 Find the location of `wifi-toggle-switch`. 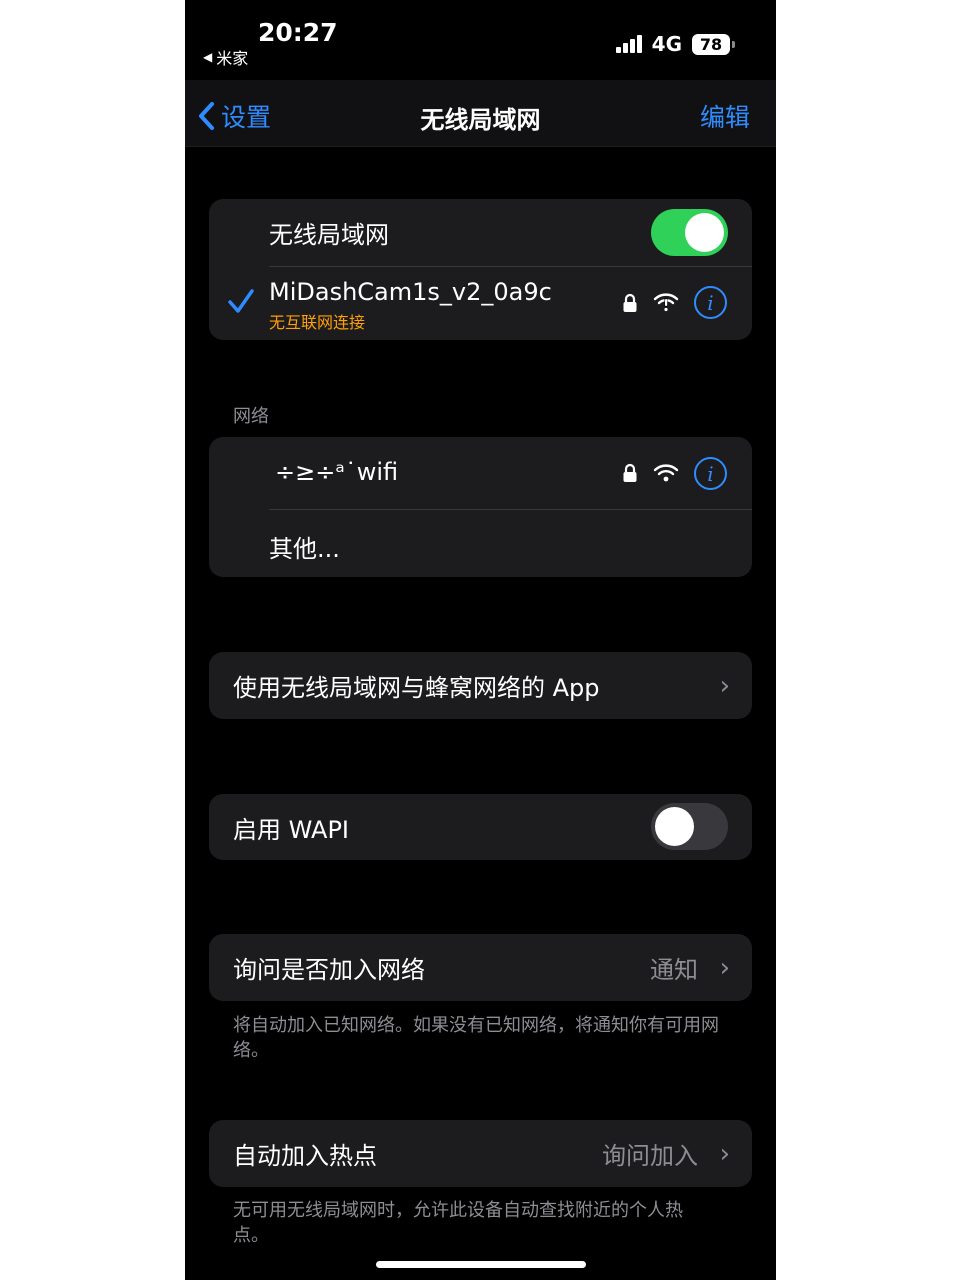

wifi-toggle-switch is located at coordinates (689, 232).